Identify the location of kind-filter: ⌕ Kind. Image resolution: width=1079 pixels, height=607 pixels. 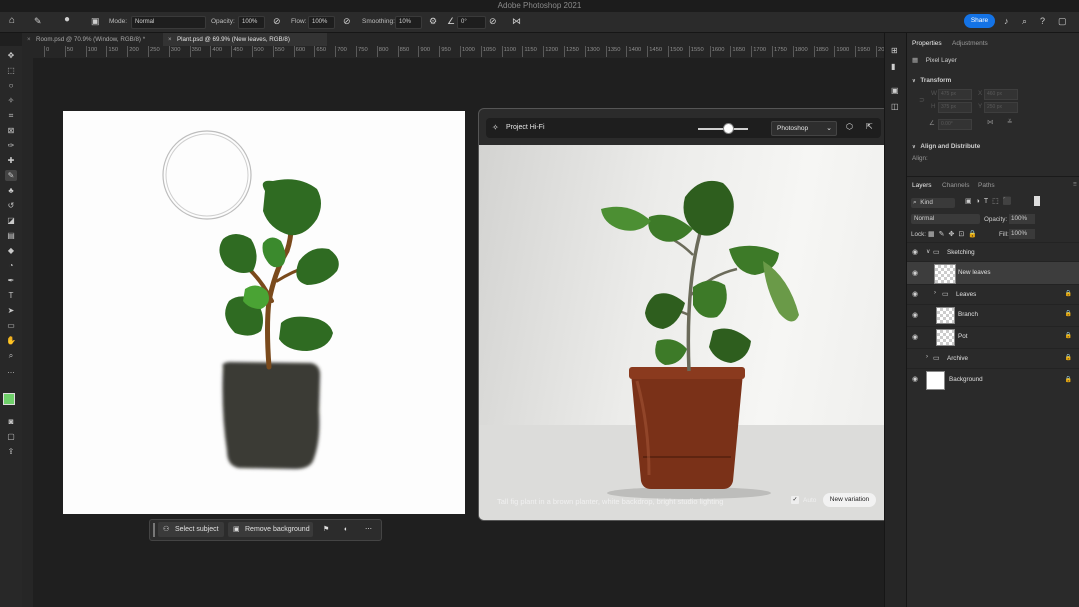
(933, 203).